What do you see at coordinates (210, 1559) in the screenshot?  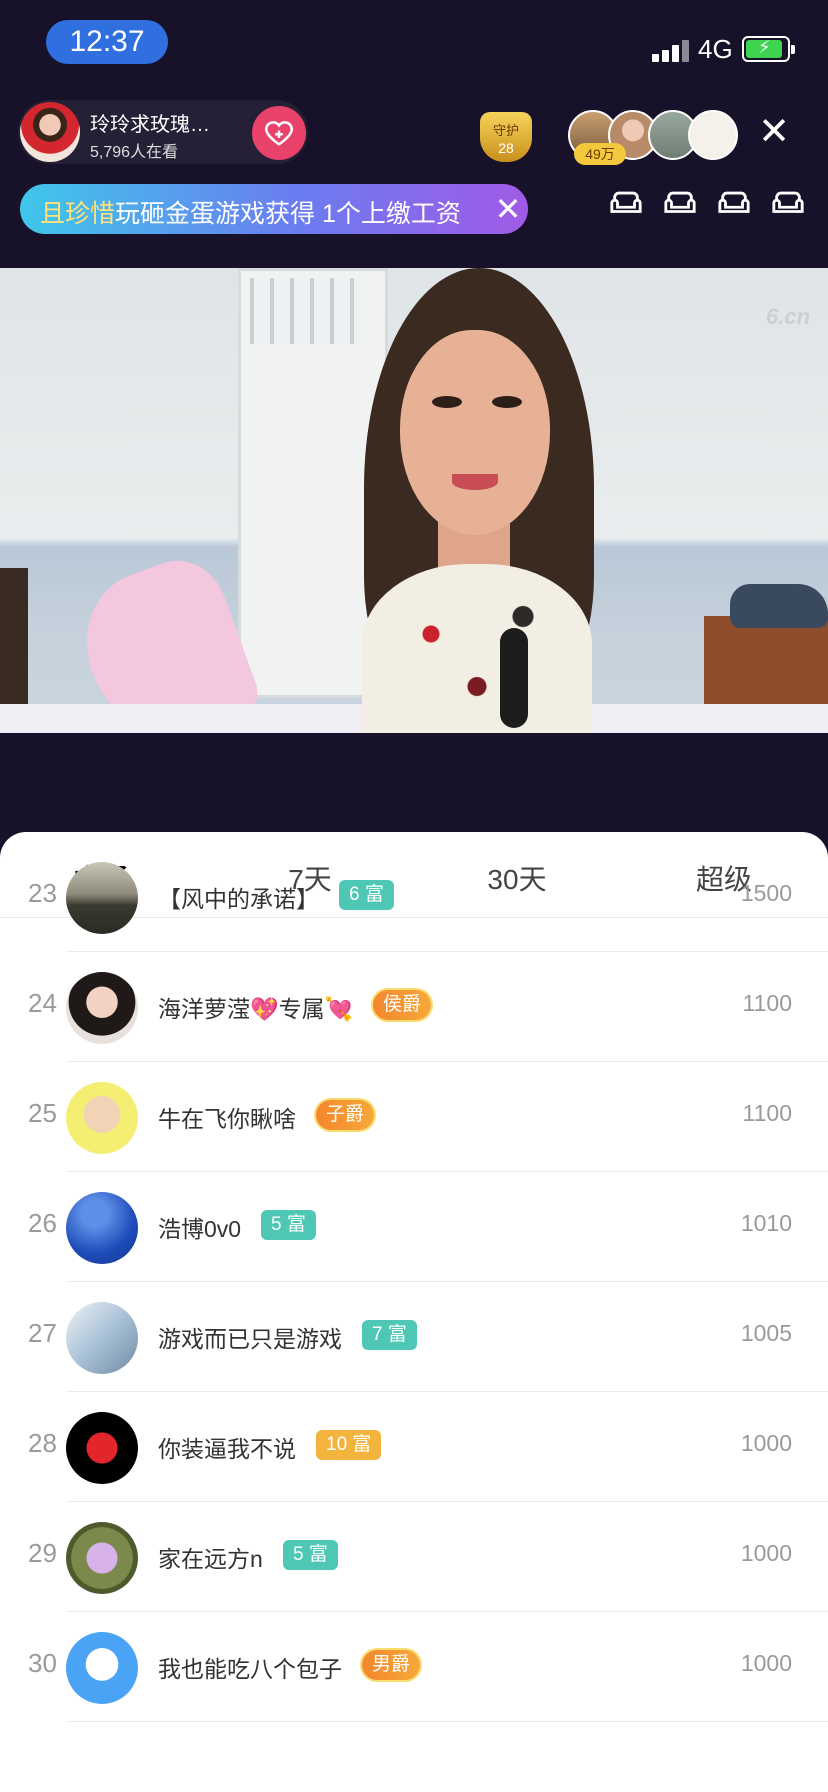 I see `user-name: 家在远方n` at bounding box center [210, 1559].